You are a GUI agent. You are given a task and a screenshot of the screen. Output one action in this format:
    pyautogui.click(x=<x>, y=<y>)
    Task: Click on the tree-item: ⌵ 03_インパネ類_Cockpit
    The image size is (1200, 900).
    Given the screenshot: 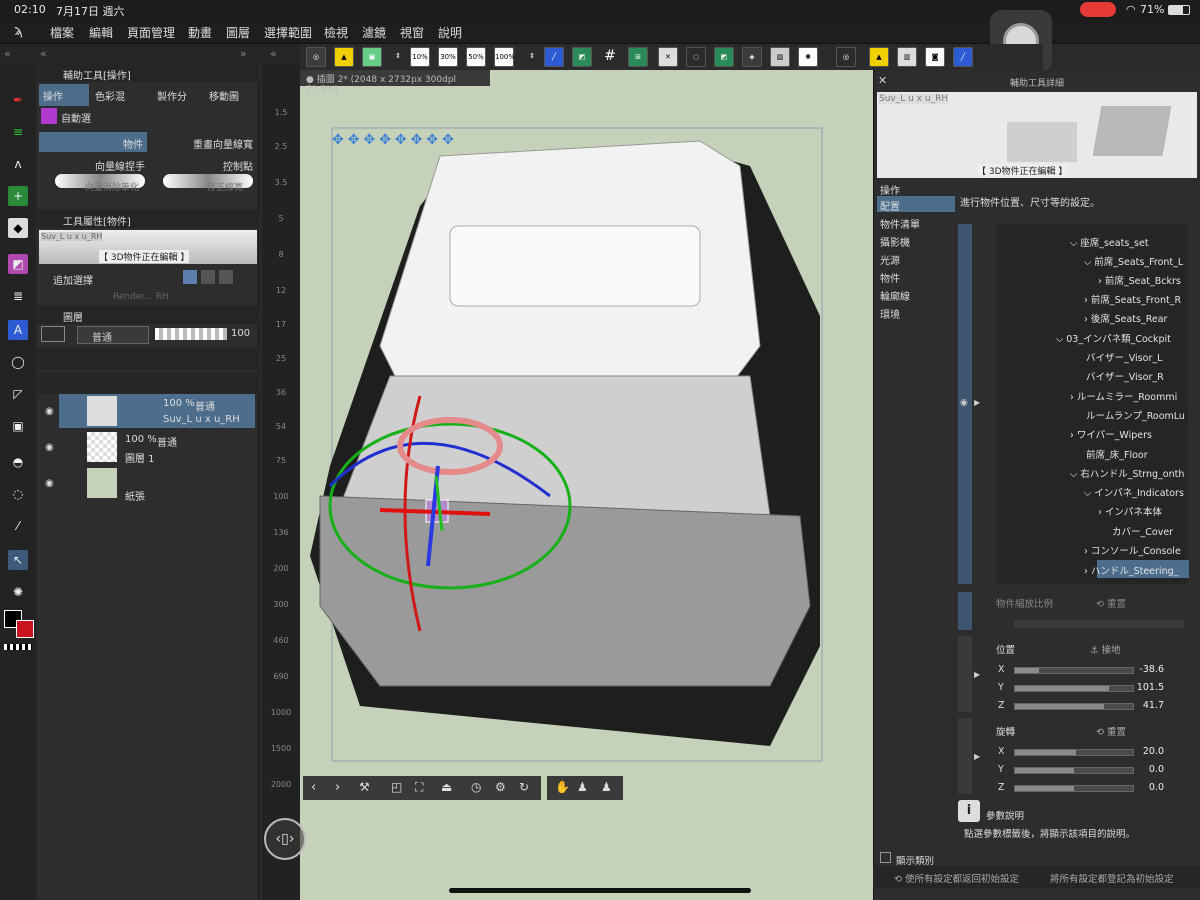 What is the action you would take?
    pyautogui.click(x=1113, y=338)
    